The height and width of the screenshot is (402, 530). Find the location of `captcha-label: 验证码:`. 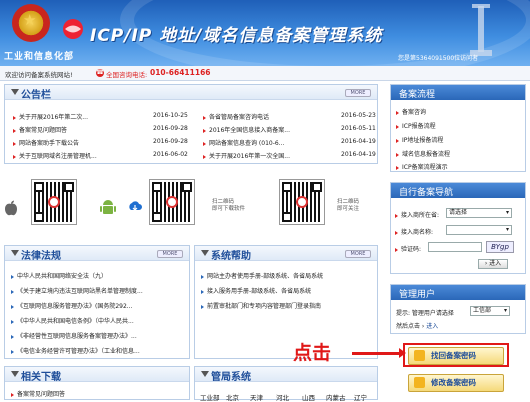

captcha-label: 验证码: is located at coordinates (408, 248).